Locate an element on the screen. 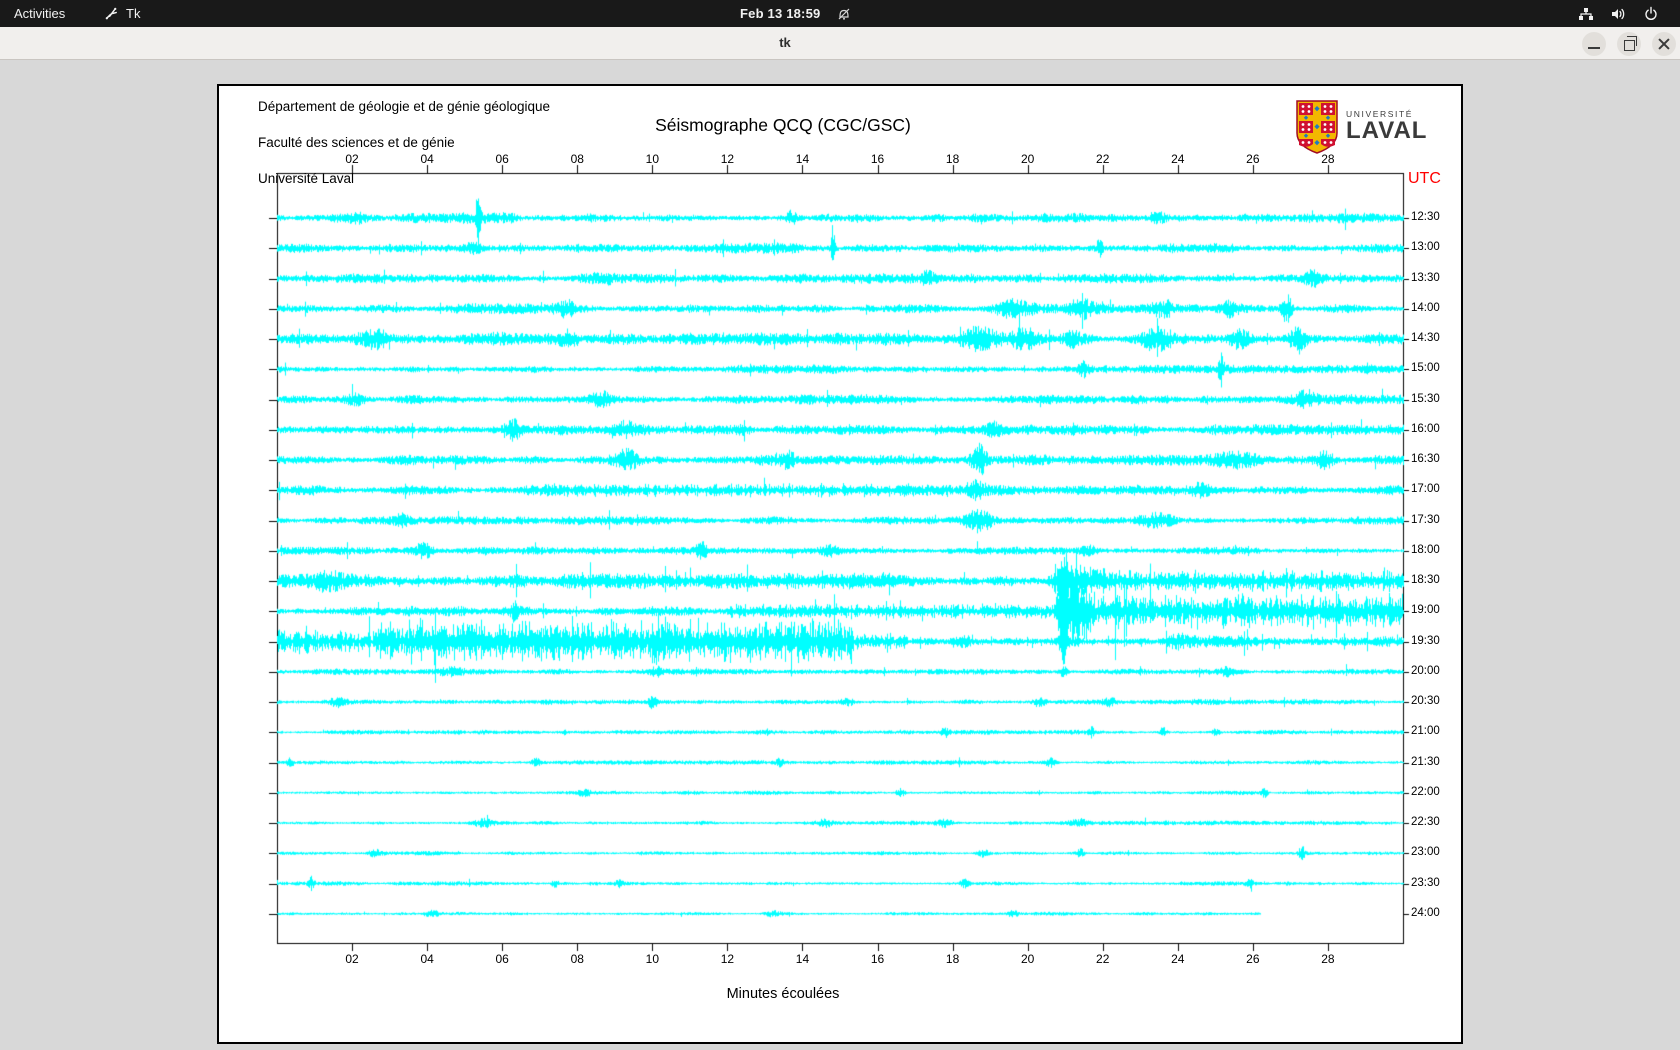  x-tick-label-top: 04 is located at coordinates (427, 159).